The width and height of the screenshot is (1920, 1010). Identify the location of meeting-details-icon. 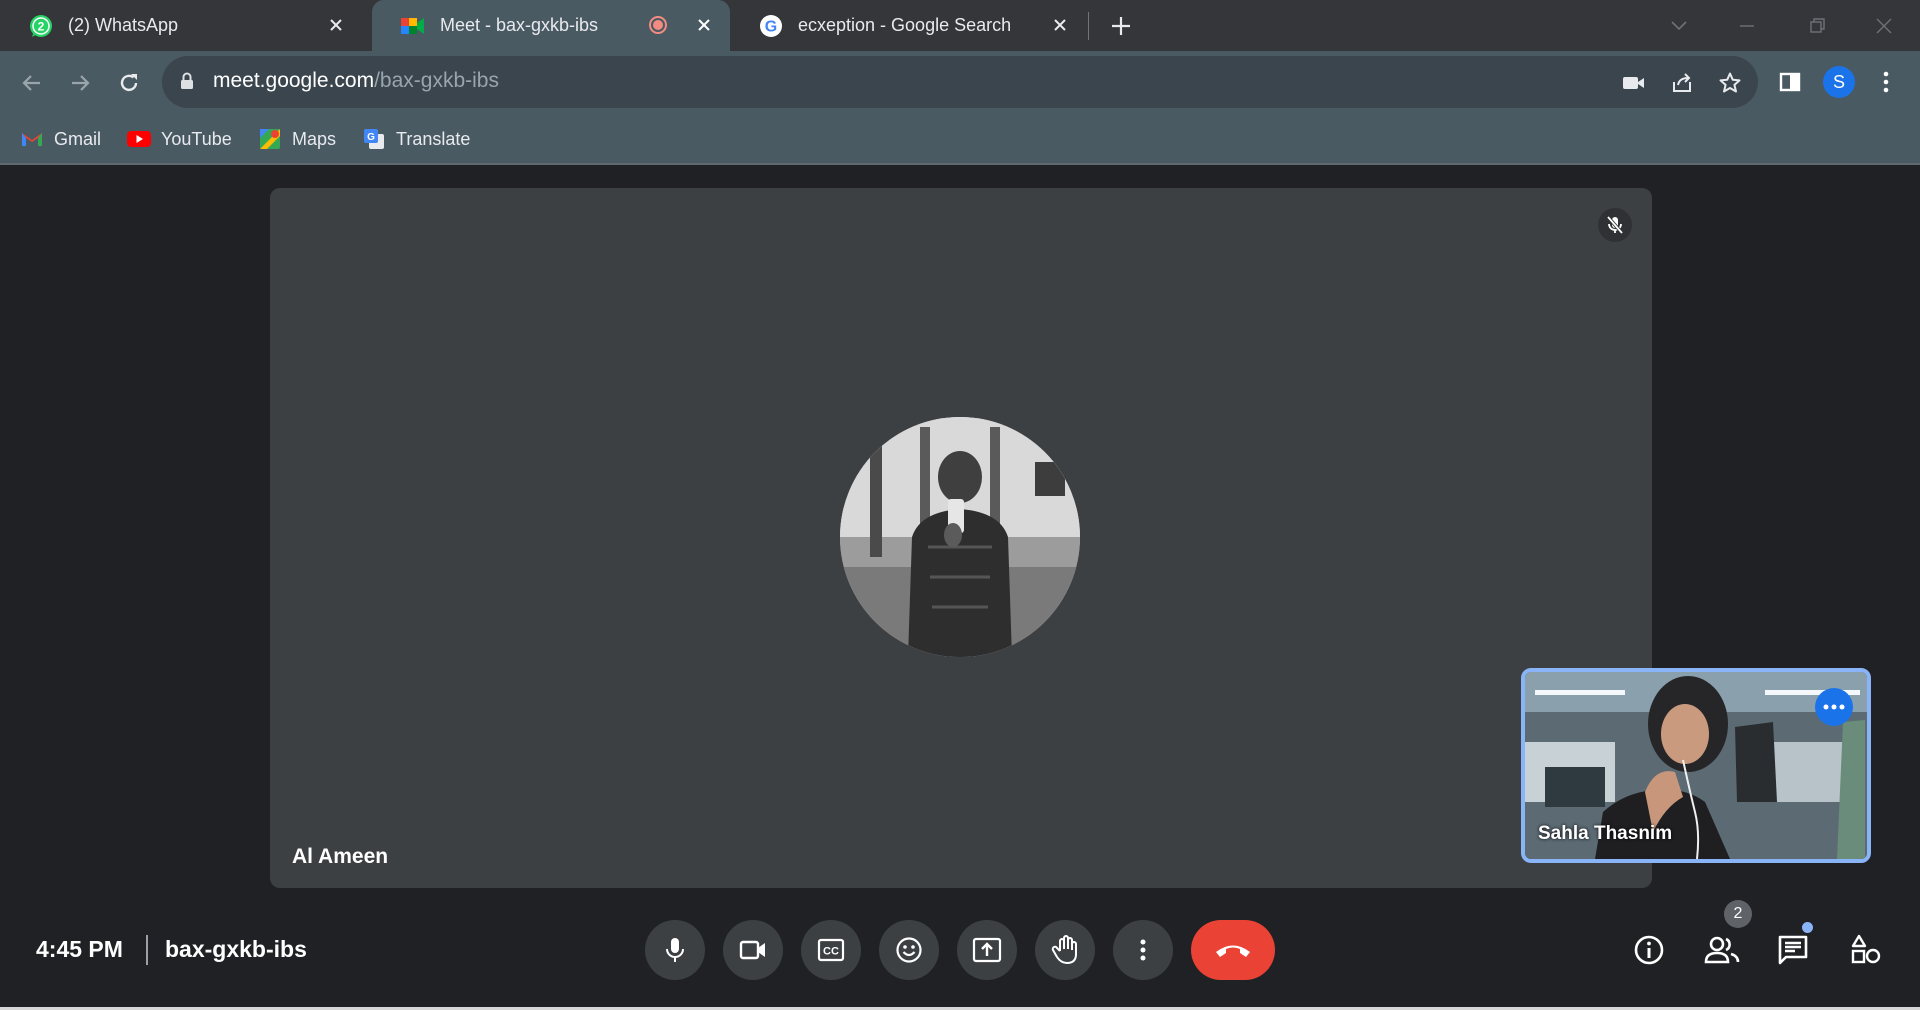
(1649, 950).